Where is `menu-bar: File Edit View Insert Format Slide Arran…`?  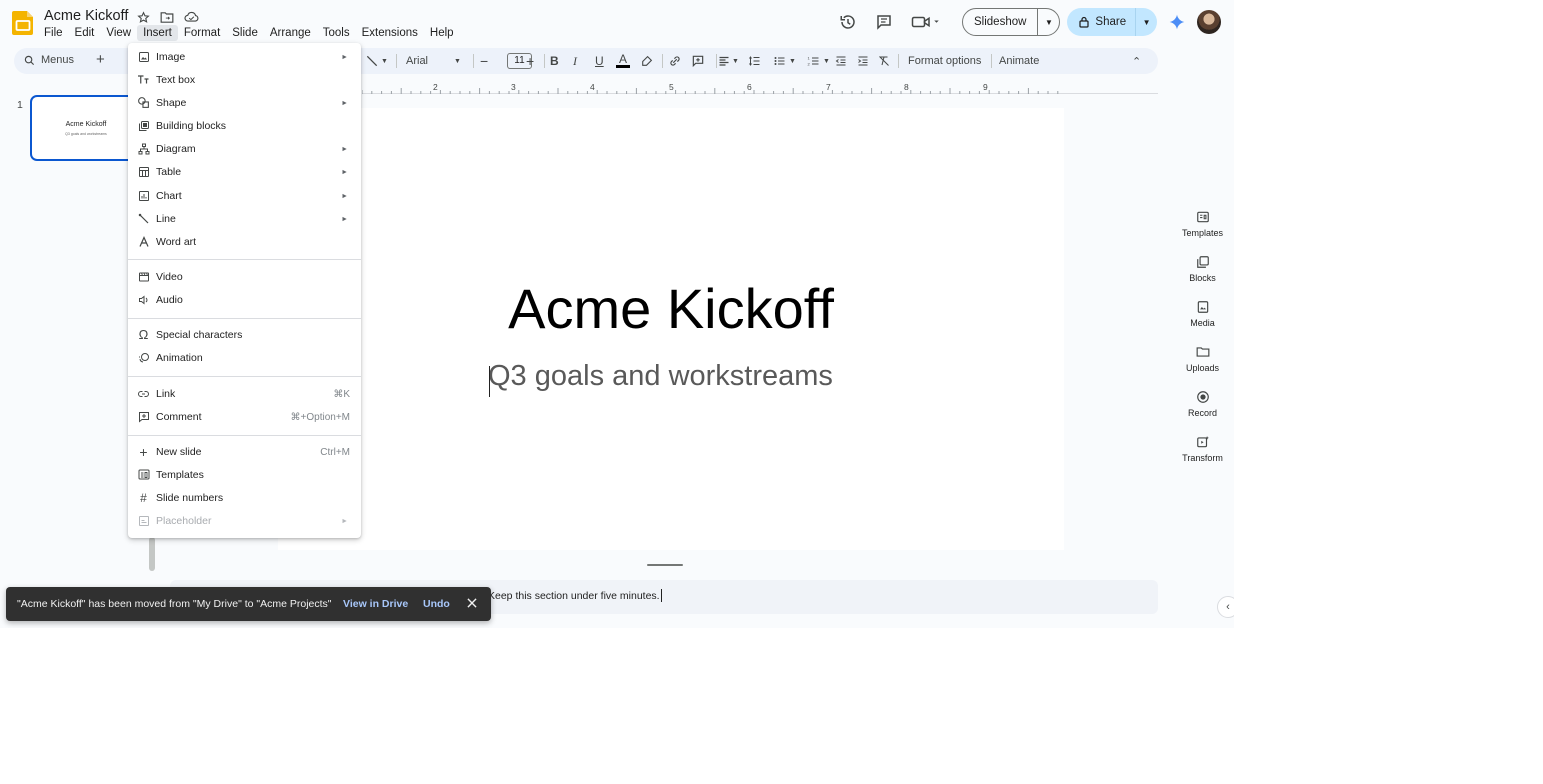 menu-bar: File Edit View Insert Format Slide Arran… is located at coordinates (249, 33).